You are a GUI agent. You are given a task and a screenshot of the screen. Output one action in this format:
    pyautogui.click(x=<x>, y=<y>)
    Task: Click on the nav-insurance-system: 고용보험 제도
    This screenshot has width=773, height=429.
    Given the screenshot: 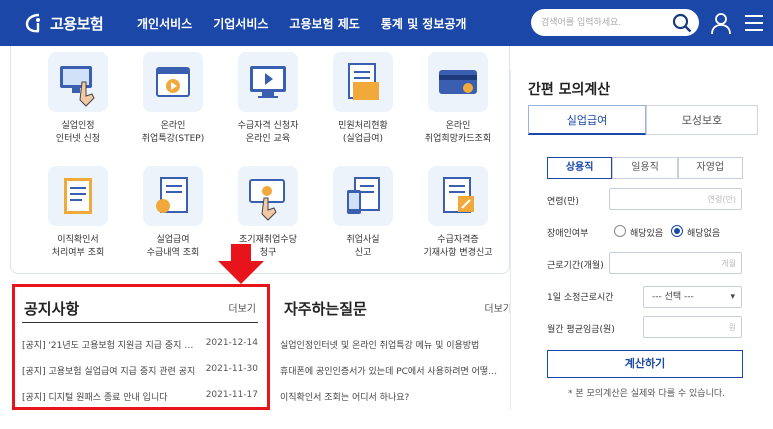 What is the action you would take?
    pyautogui.click(x=324, y=23)
    